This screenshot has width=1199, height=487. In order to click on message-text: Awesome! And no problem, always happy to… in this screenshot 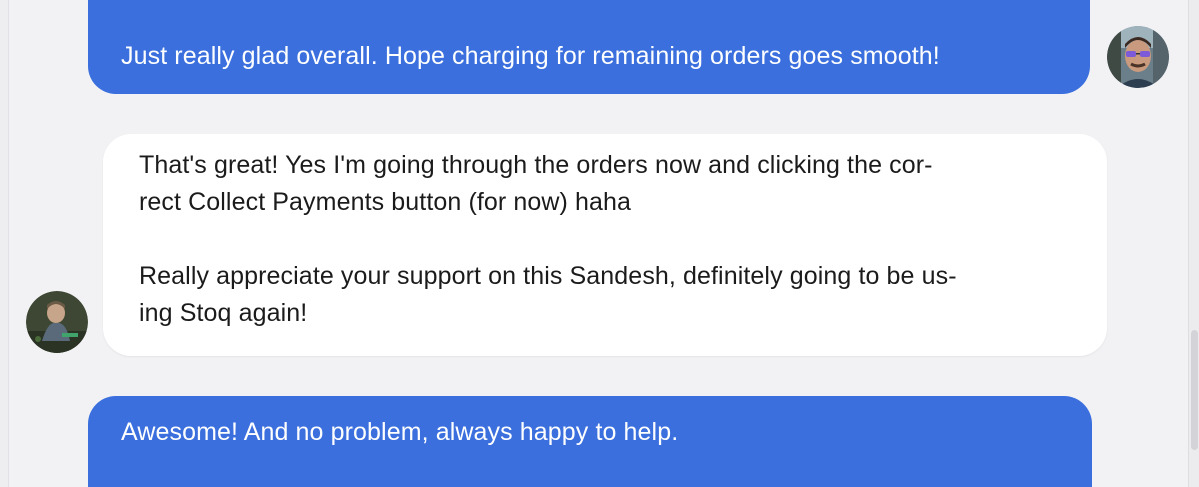, I will do `click(400, 432)`.